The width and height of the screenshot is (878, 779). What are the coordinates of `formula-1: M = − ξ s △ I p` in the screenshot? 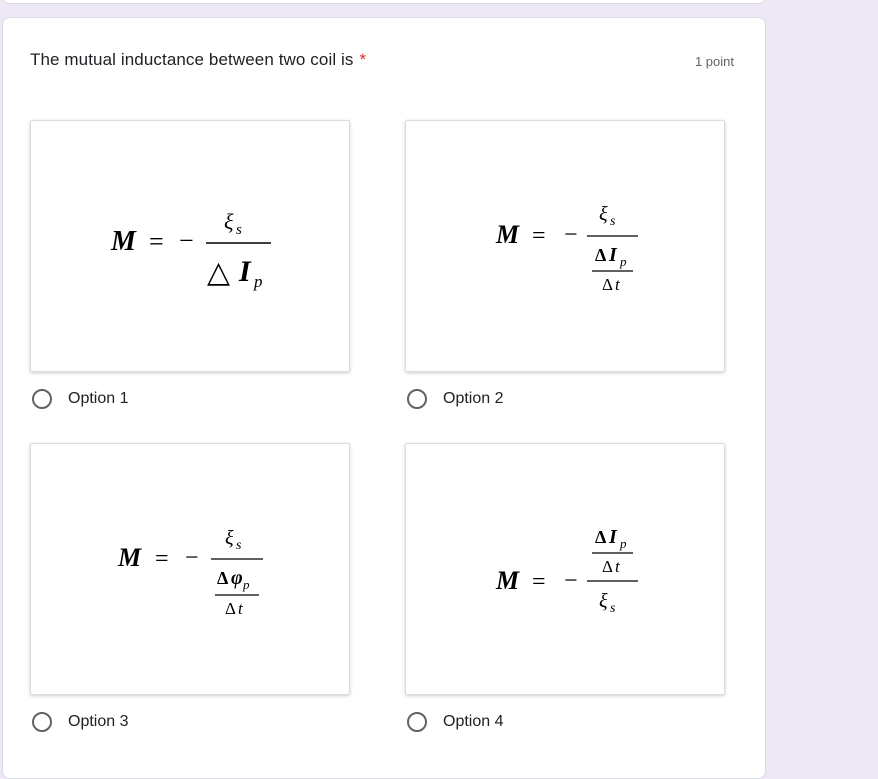 It's located at (190, 250).